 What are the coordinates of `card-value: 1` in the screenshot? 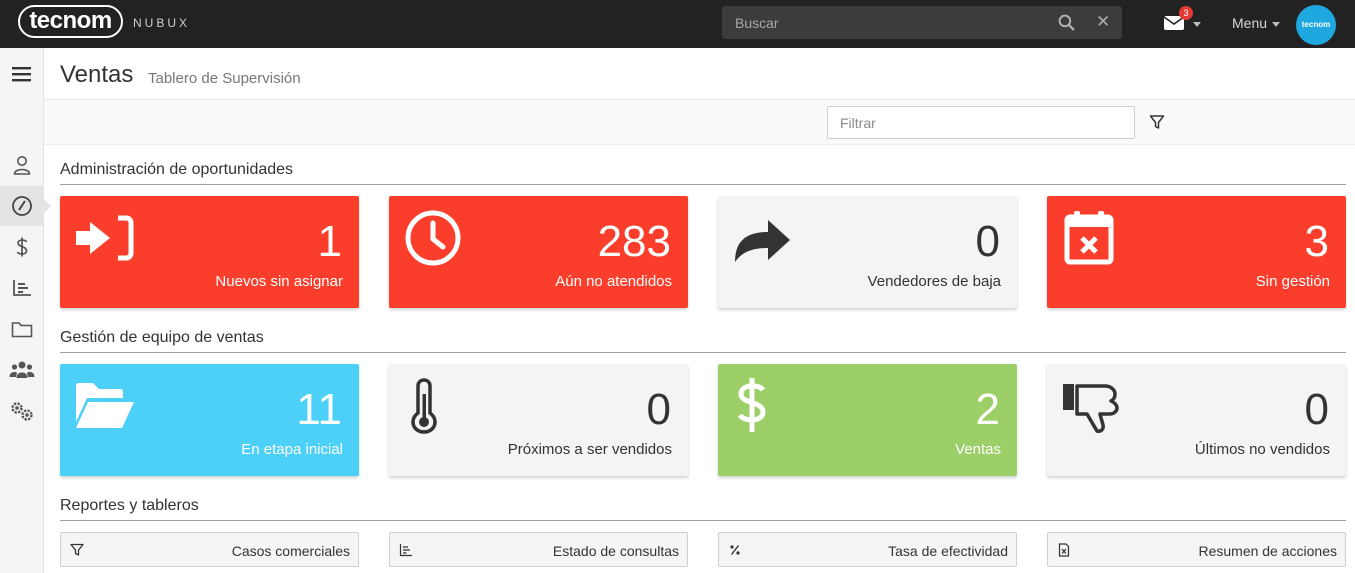 It's located at (329, 241).